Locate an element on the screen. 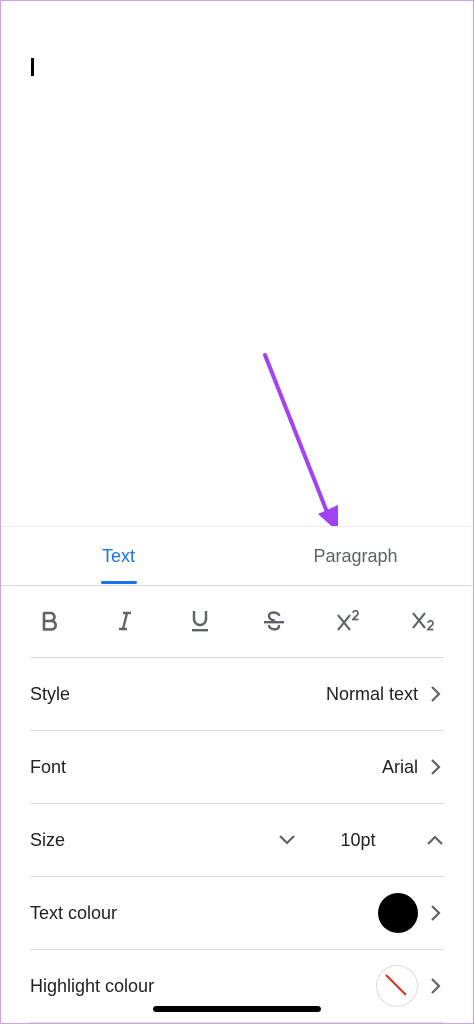 This screenshot has height=1025, width=474. font-label: Font is located at coordinates (48, 766).